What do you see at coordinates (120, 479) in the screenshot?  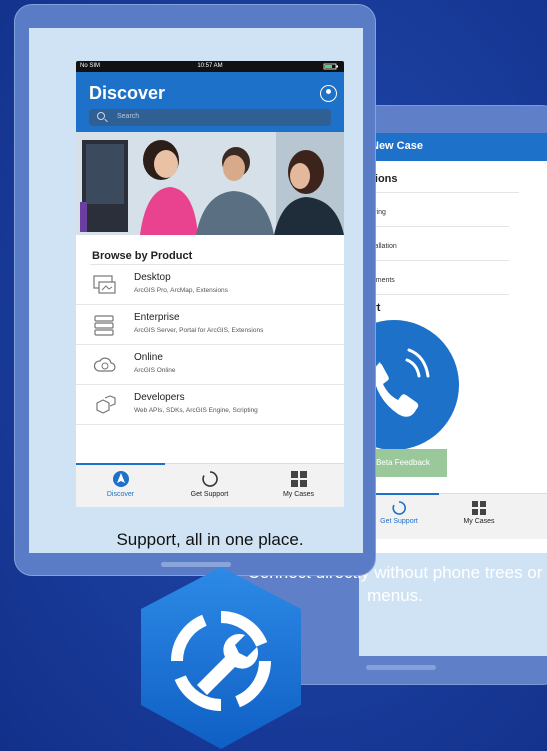 I see `compass-icon` at bounding box center [120, 479].